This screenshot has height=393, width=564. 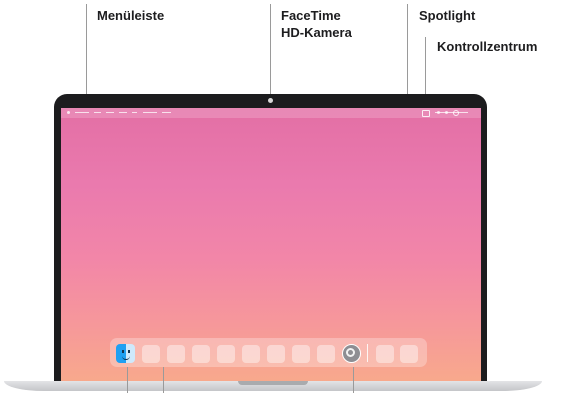 I want to click on laptop-opening-notch, so click(x=273, y=383).